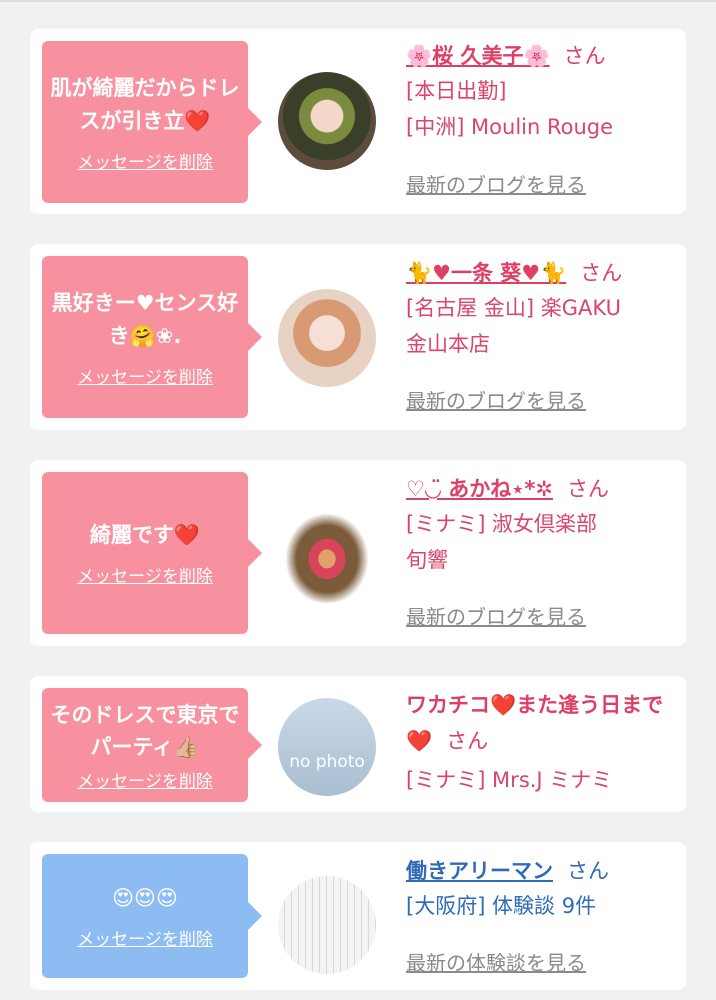 This screenshot has width=716, height=1000. I want to click on shop-text: [中洲] Moulin Rouge, so click(510, 127).